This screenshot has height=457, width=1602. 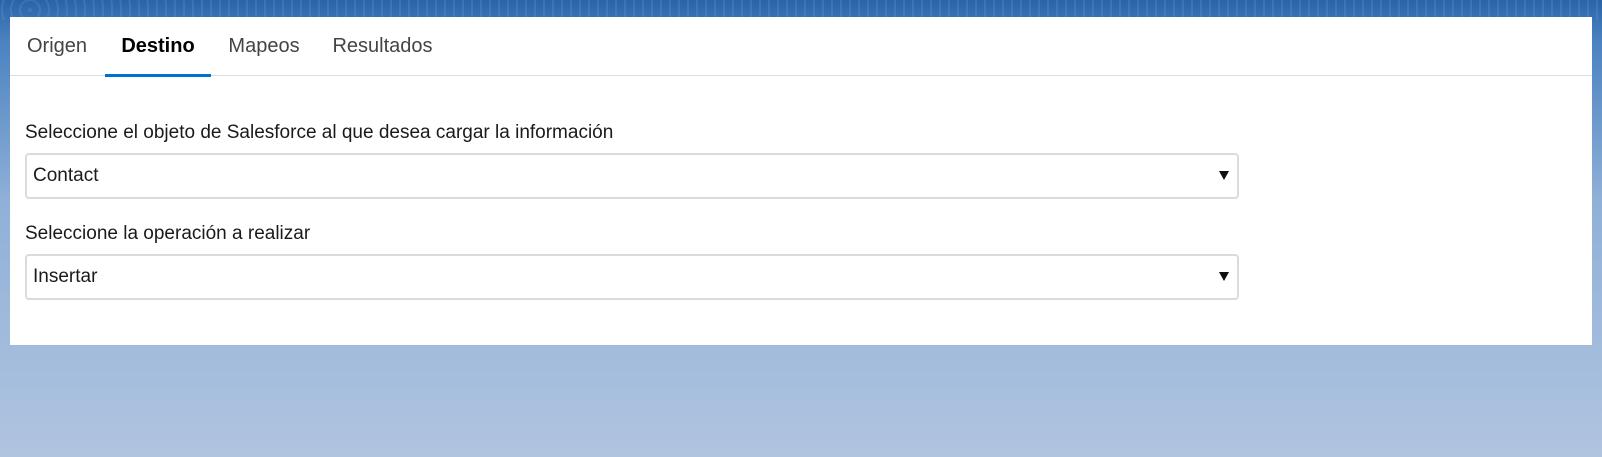 I want to click on tab-destino: Destino, so click(x=158, y=47).